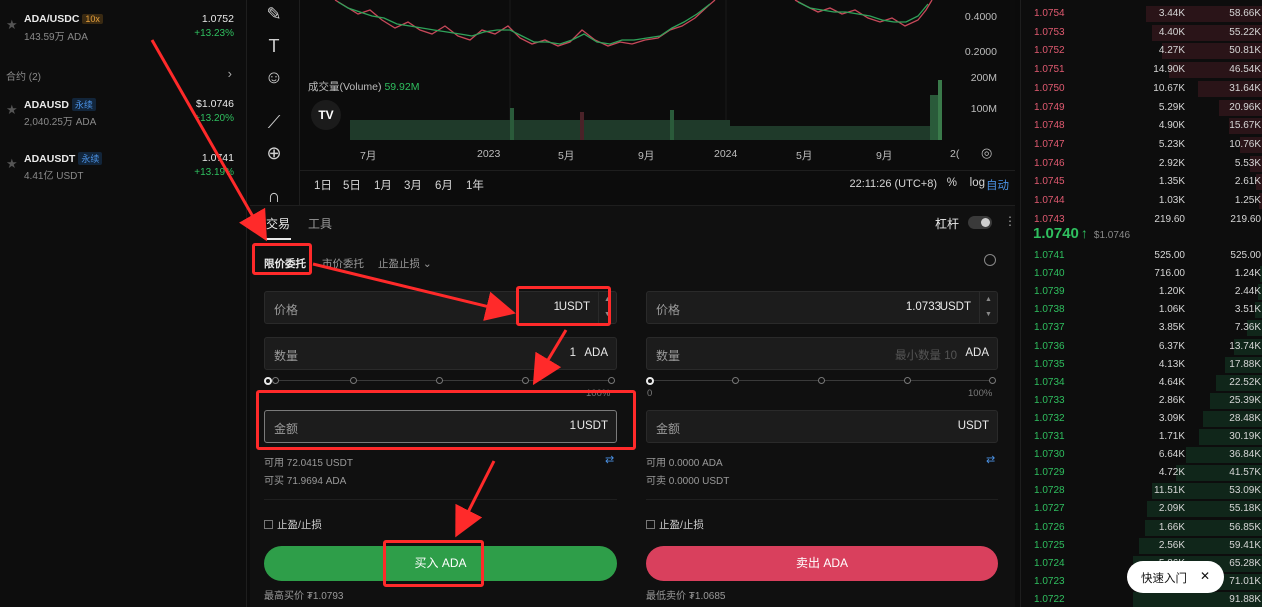  I want to click on bid-row: 1.0722 91.88K, so click(1141, 599).